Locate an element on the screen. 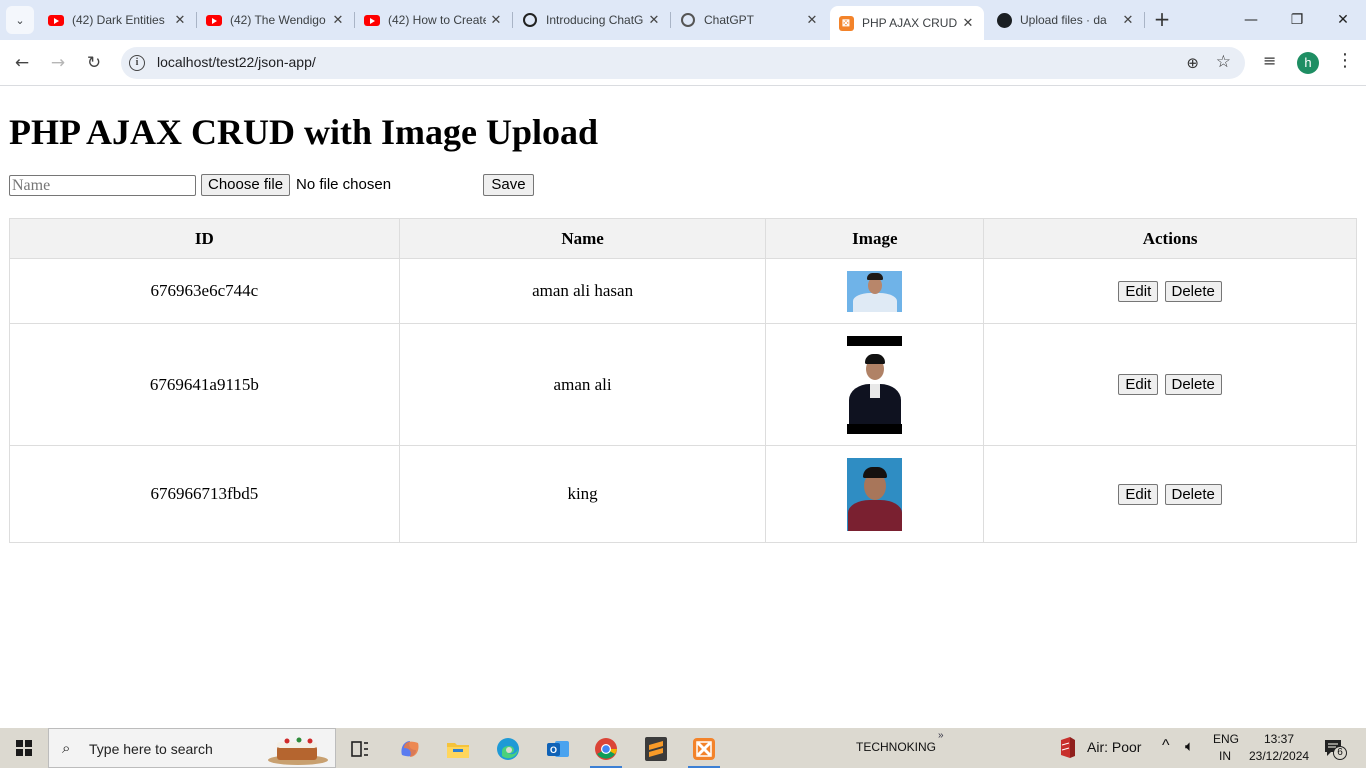  new-tab-icon: + is located at coordinates (1162, 20).